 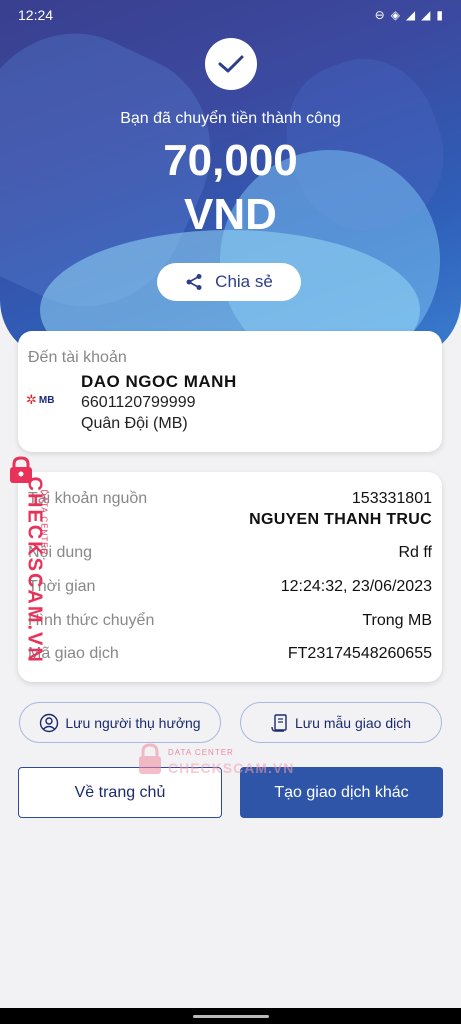 I want to click on wifi-icon: ◈, so click(x=395, y=15).